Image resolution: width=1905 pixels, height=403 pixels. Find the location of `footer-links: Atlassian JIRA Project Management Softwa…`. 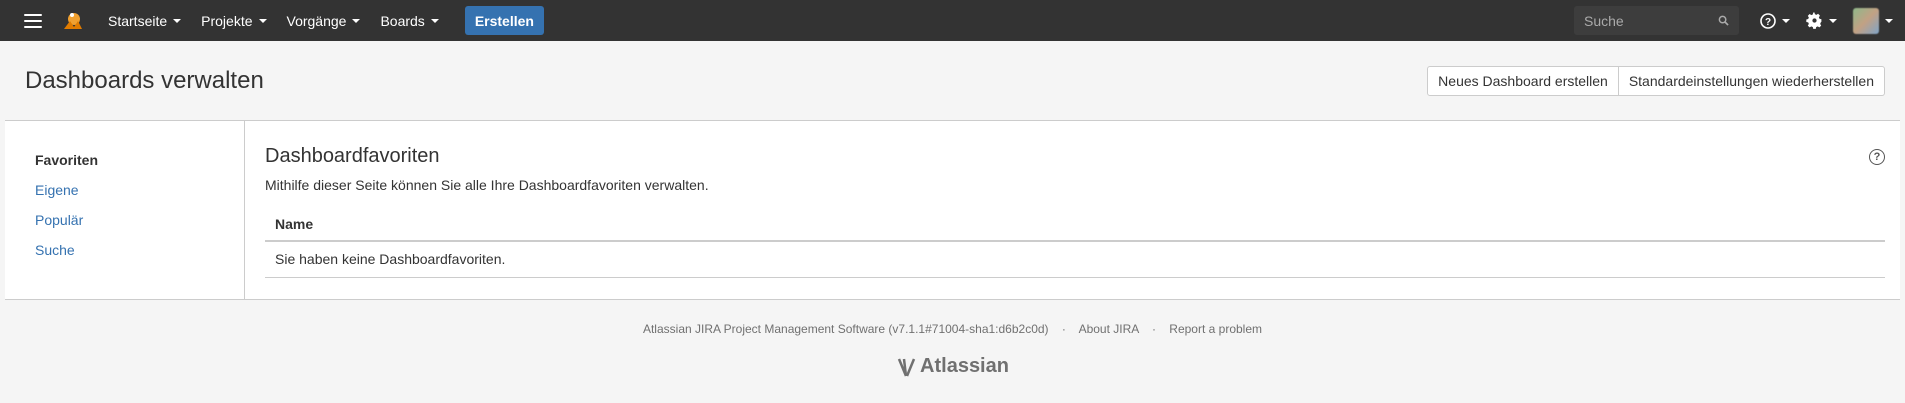

footer-links: Atlassian JIRA Project Management Softwa… is located at coordinates (952, 329).